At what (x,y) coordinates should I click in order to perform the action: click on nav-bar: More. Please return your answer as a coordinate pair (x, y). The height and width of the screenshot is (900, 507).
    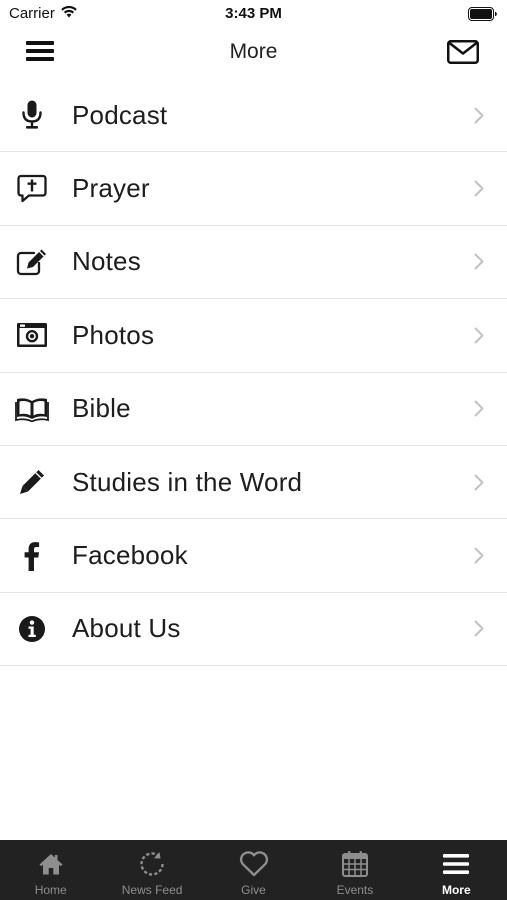
    Looking at the image, I should click on (253, 53).